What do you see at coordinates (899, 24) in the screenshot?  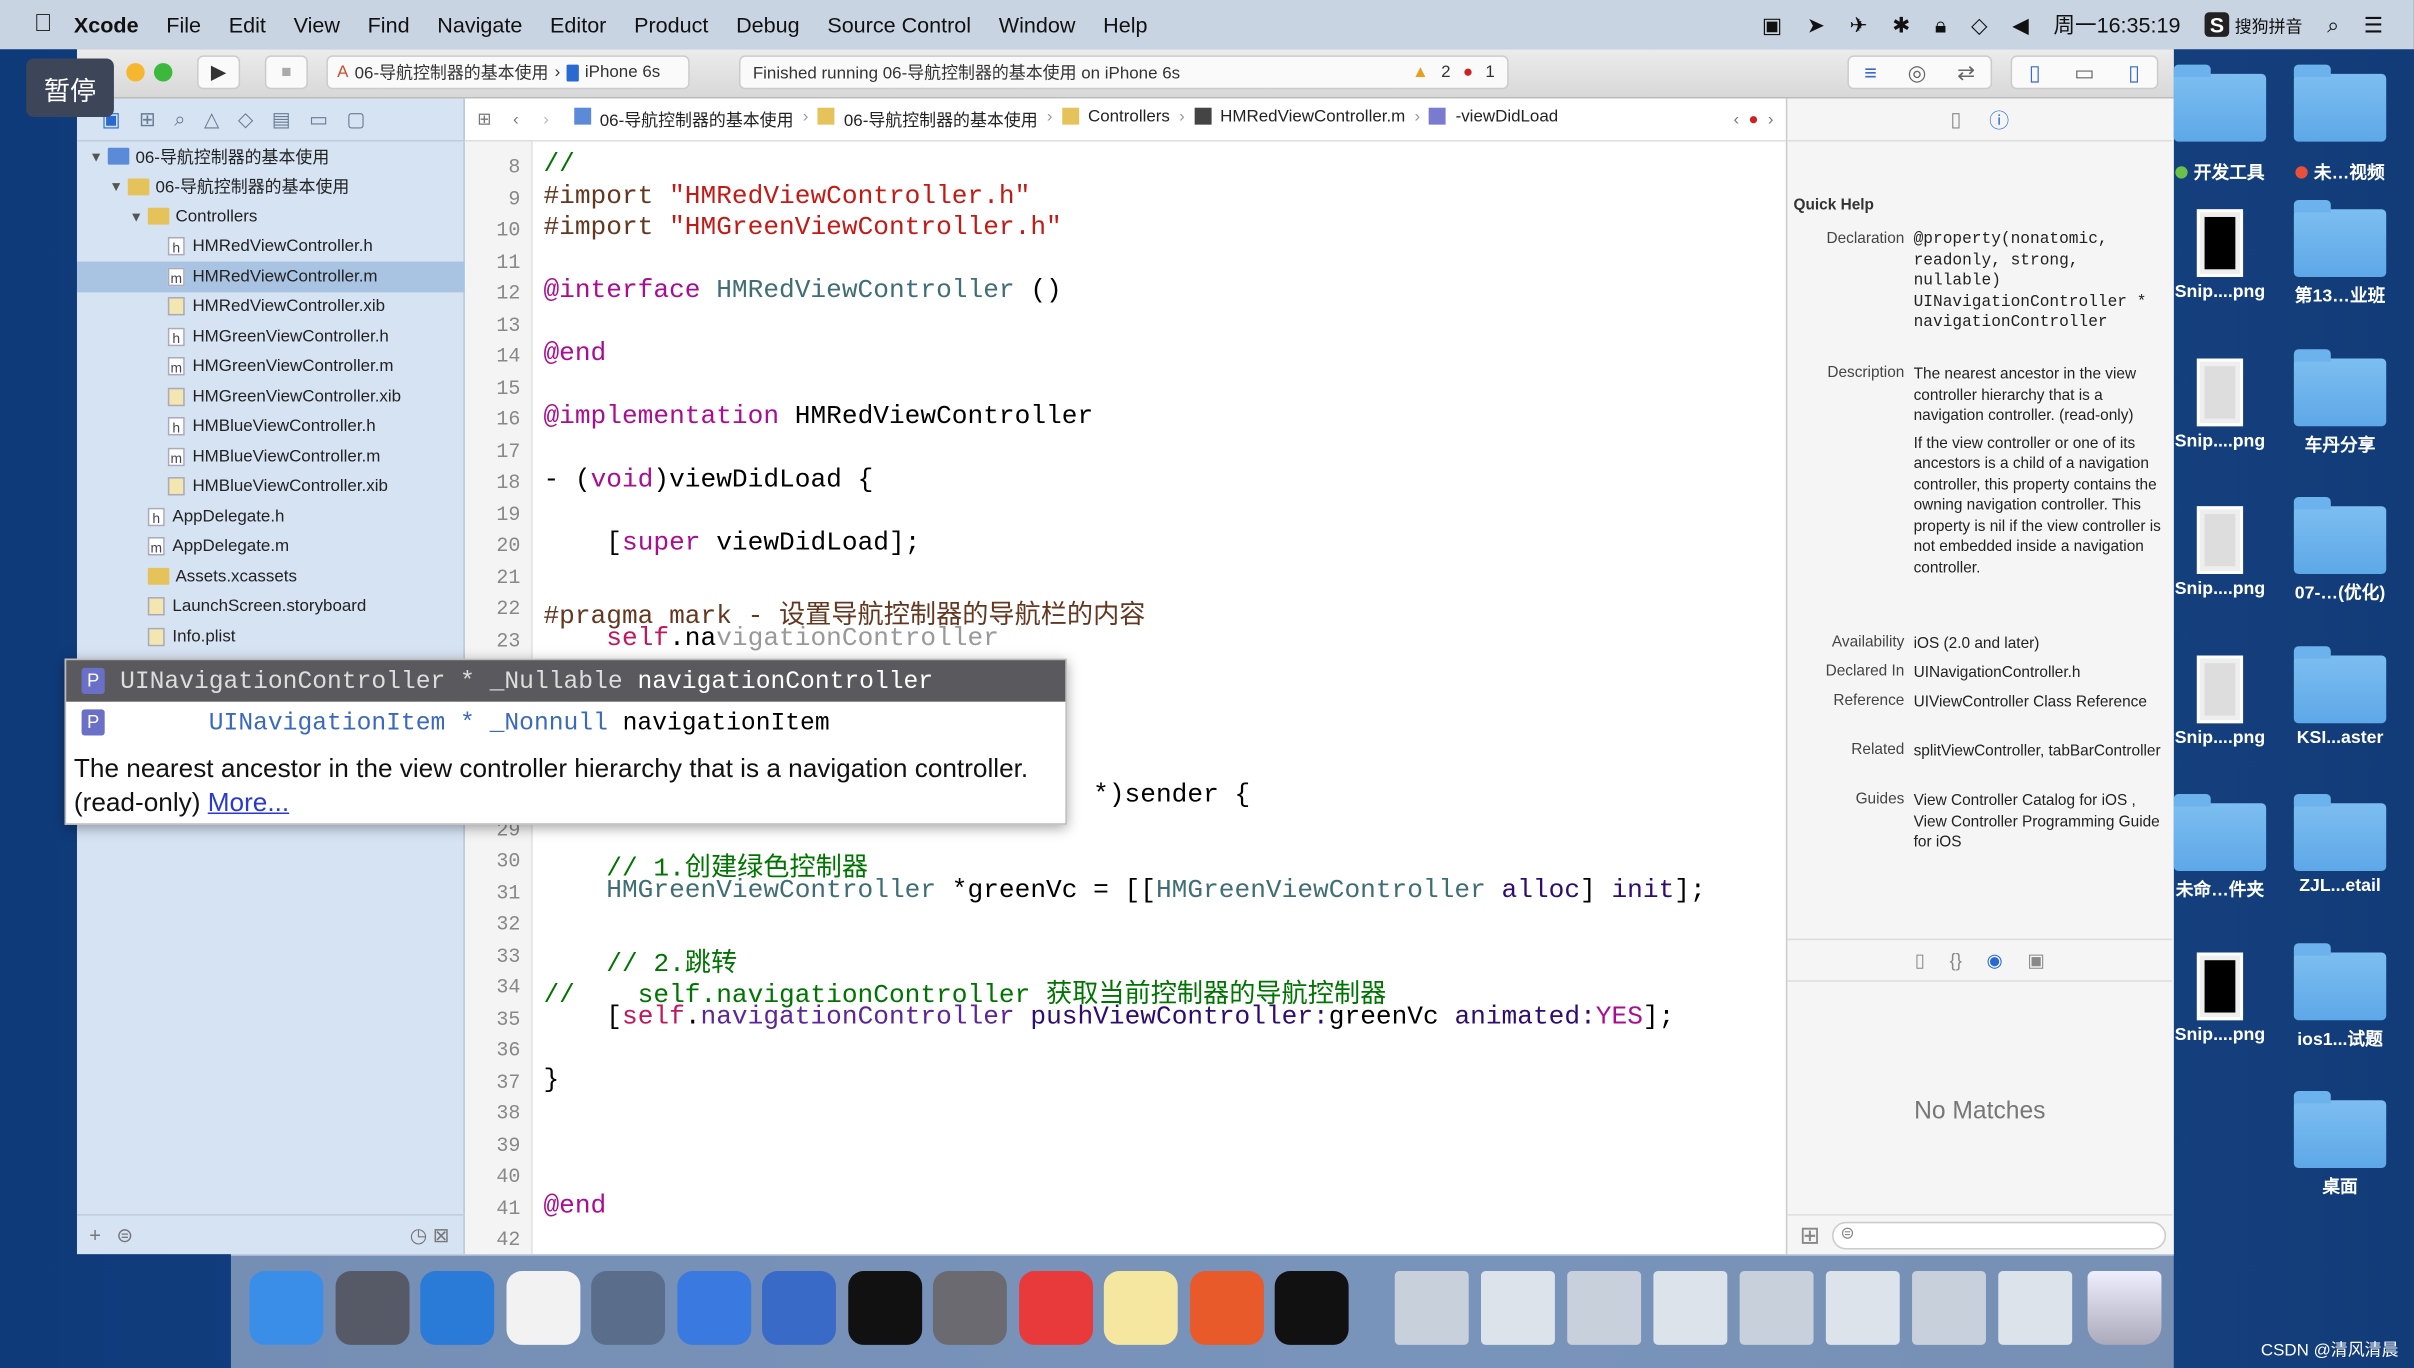 I see `menu-source-control: Source Control` at bounding box center [899, 24].